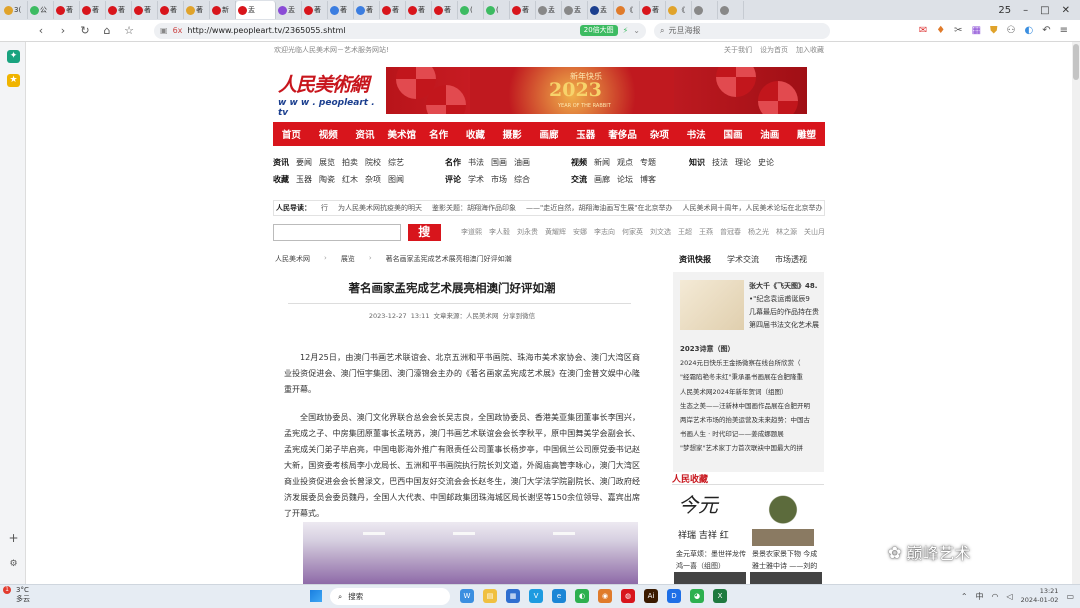 This screenshot has height=608, width=1080. What do you see at coordinates (512, 134) in the screenshot?
I see `main-nav-item: 摄影` at bounding box center [512, 134].